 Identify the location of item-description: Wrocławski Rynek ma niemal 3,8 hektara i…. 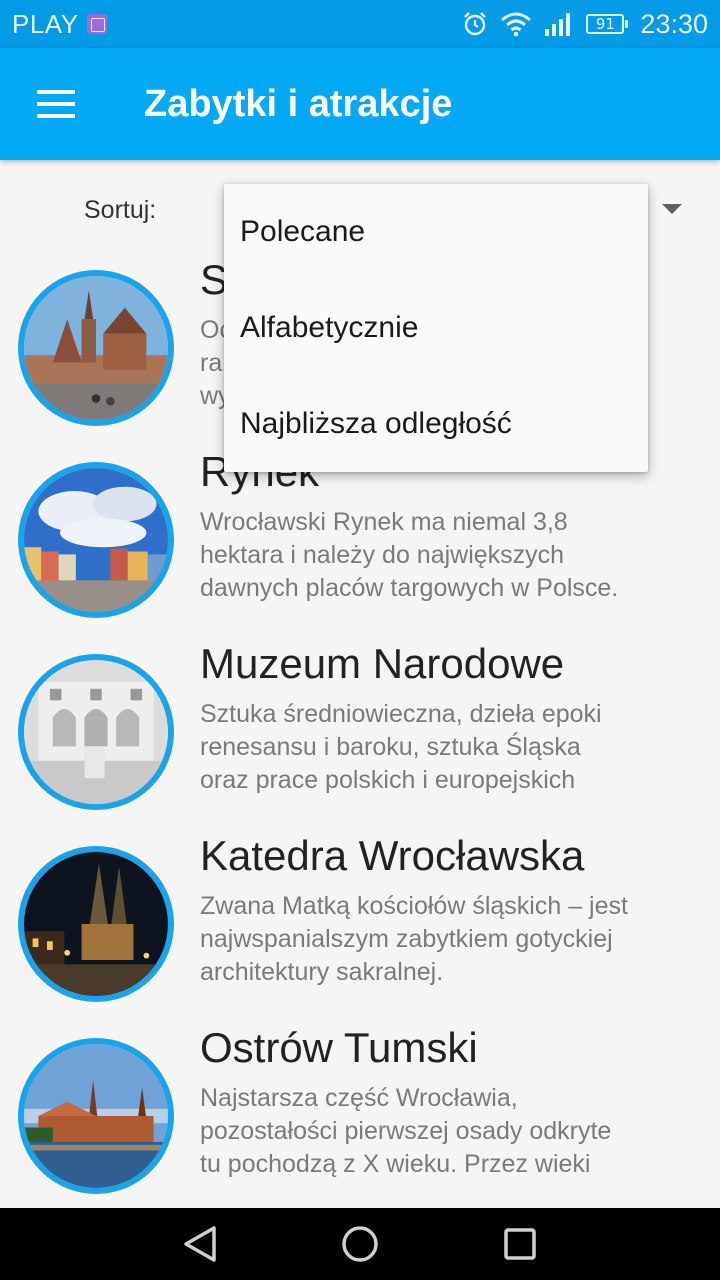
(409, 555).